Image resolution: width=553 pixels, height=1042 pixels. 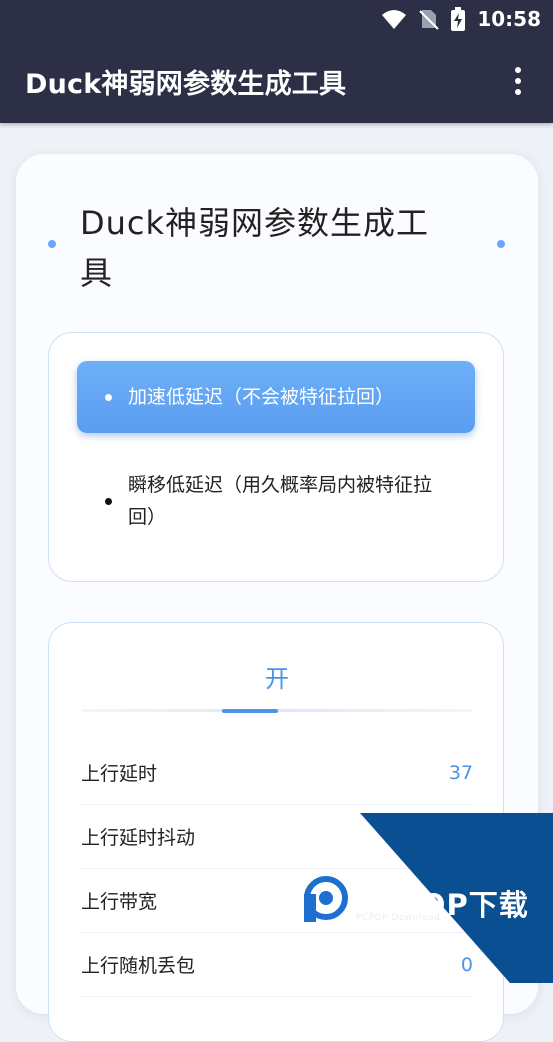 I want to click on param-value: 37, so click(x=461, y=773).